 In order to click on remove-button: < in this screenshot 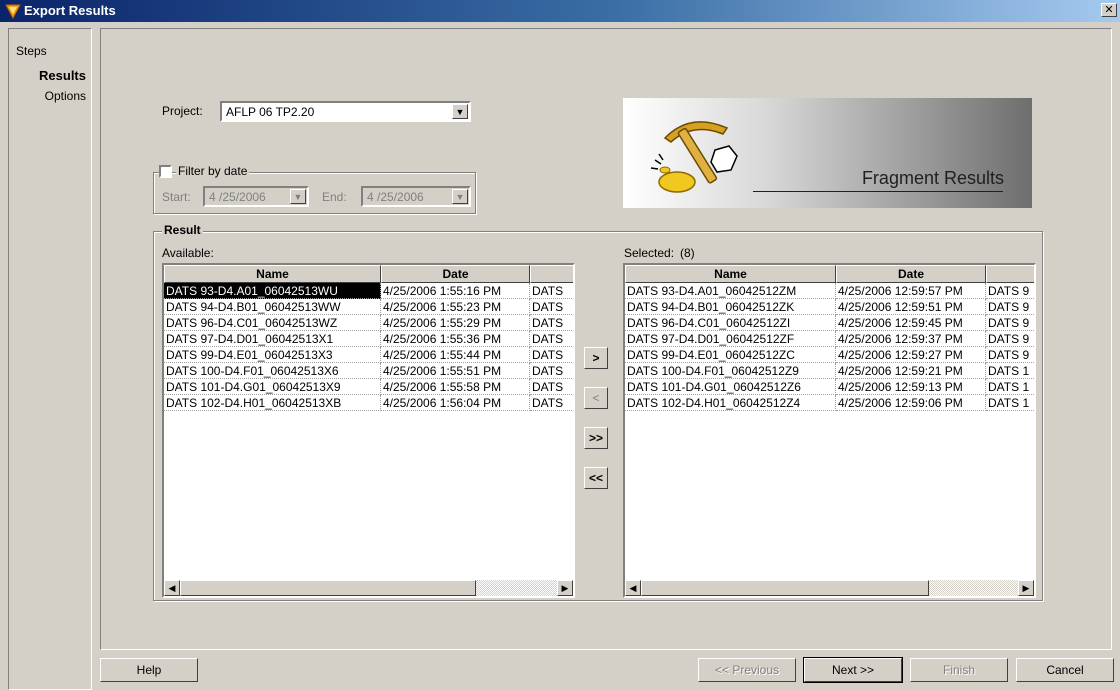, I will do `click(596, 398)`.